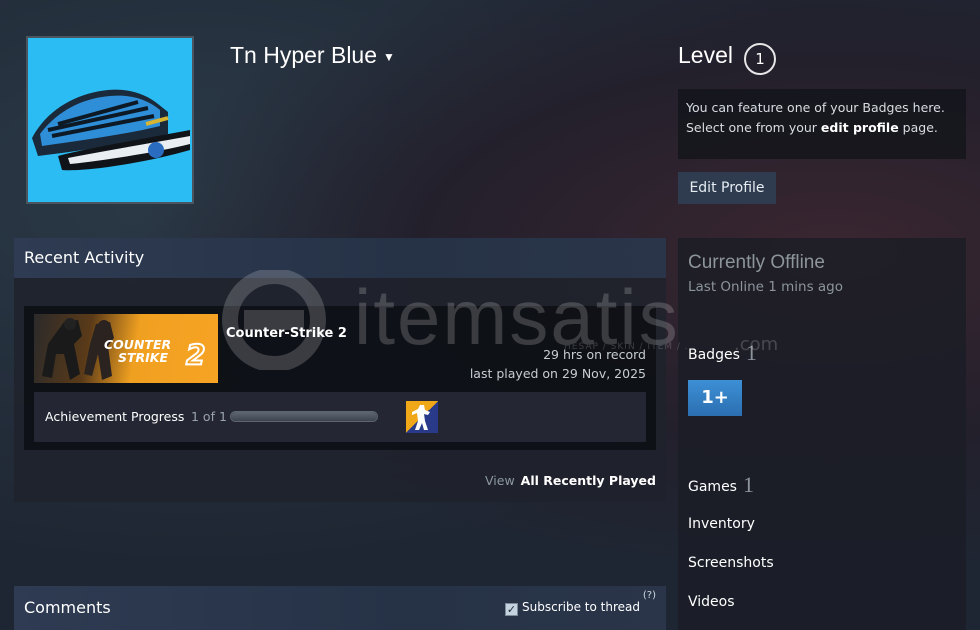 The height and width of the screenshot is (630, 980). Describe the element at coordinates (581, 607) in the screenshot. I see `subscribe-label: Subscribe to thread` at that location.